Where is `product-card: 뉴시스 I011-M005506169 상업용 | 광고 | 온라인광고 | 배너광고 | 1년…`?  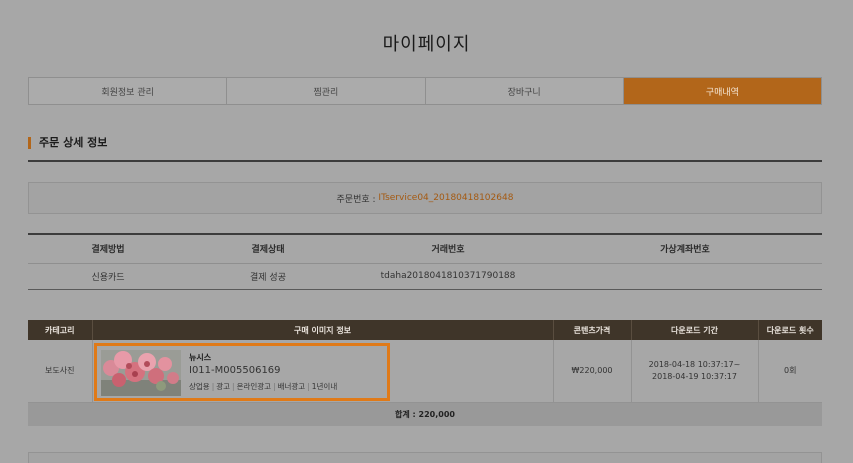
product-card: 뉴시스 I011-M005506169 상업용 | 광고 | 온라인광고 | 배너광고 | 1년… is located at coordinates (242, 372).